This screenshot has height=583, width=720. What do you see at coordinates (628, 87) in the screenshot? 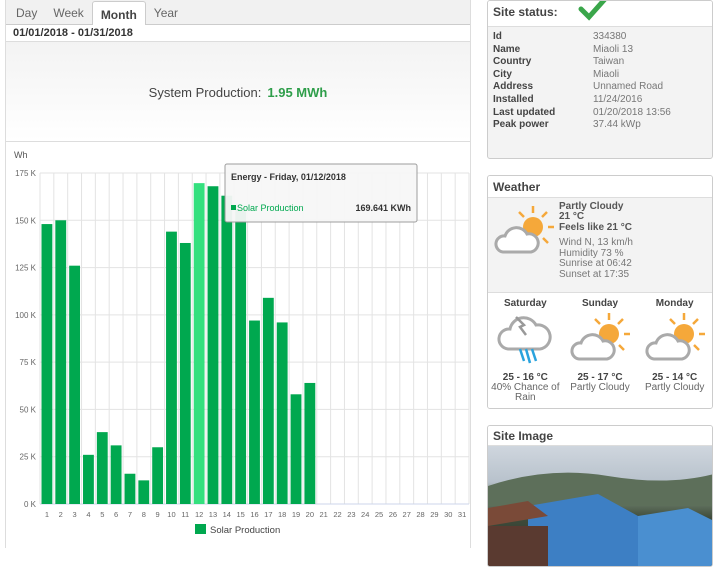
I see `field-value: Unnamed Road` at bounding box center [628, 87].